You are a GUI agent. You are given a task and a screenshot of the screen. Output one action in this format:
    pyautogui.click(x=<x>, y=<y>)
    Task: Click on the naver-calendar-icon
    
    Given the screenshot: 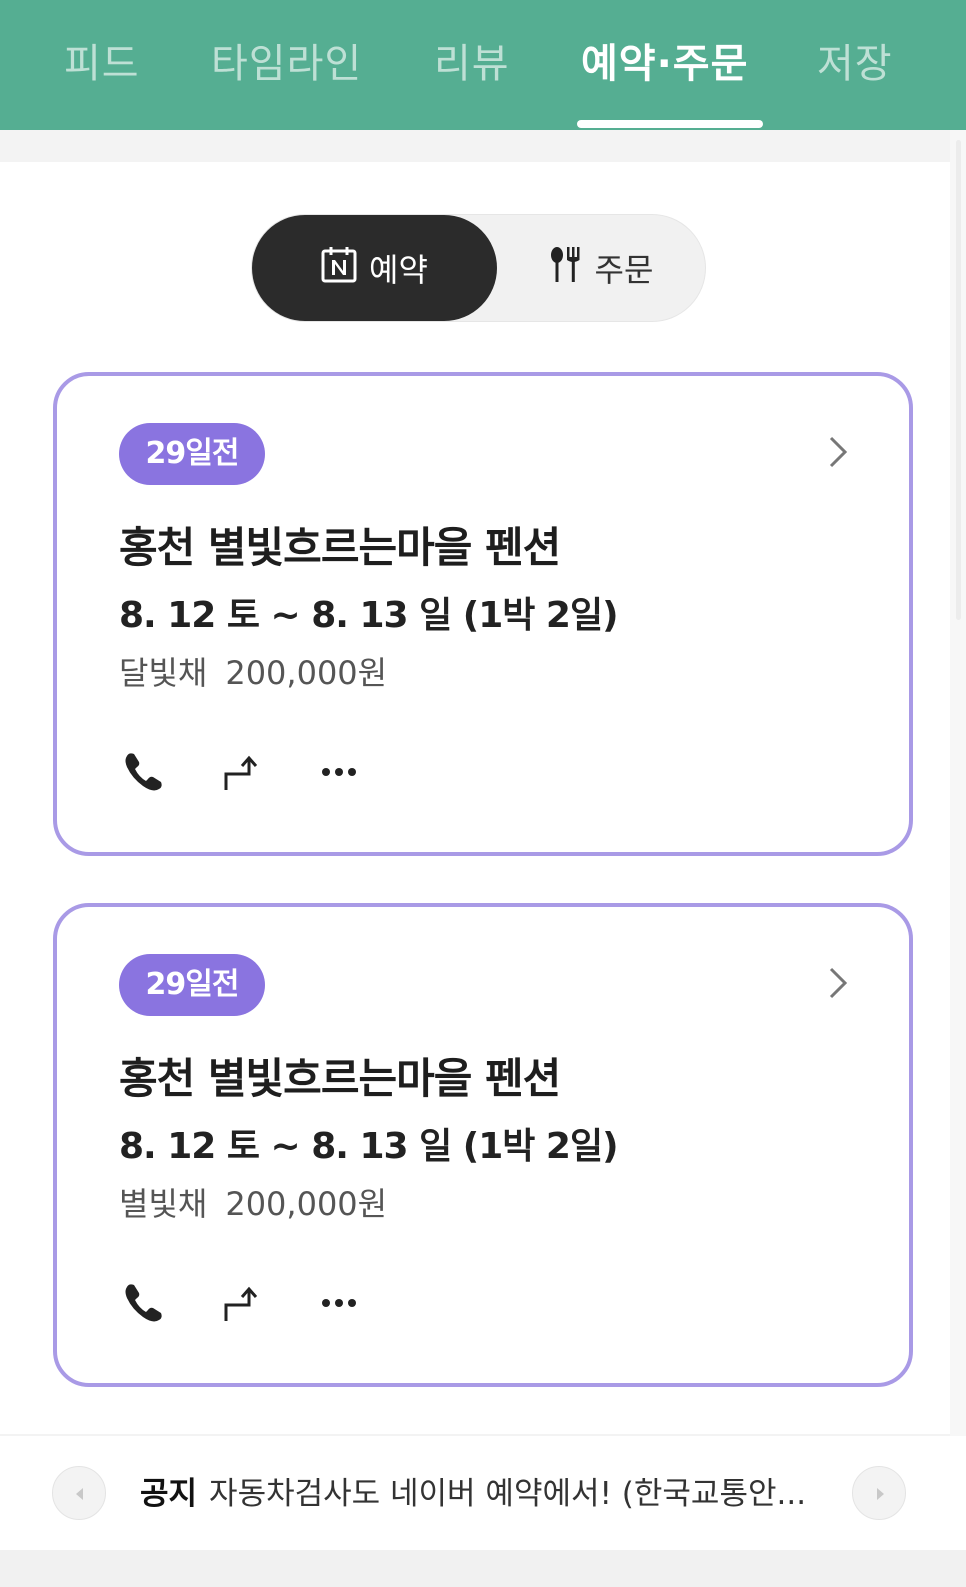 What is the action you would take?
    pyautogui.click(x=339, y=268)
    